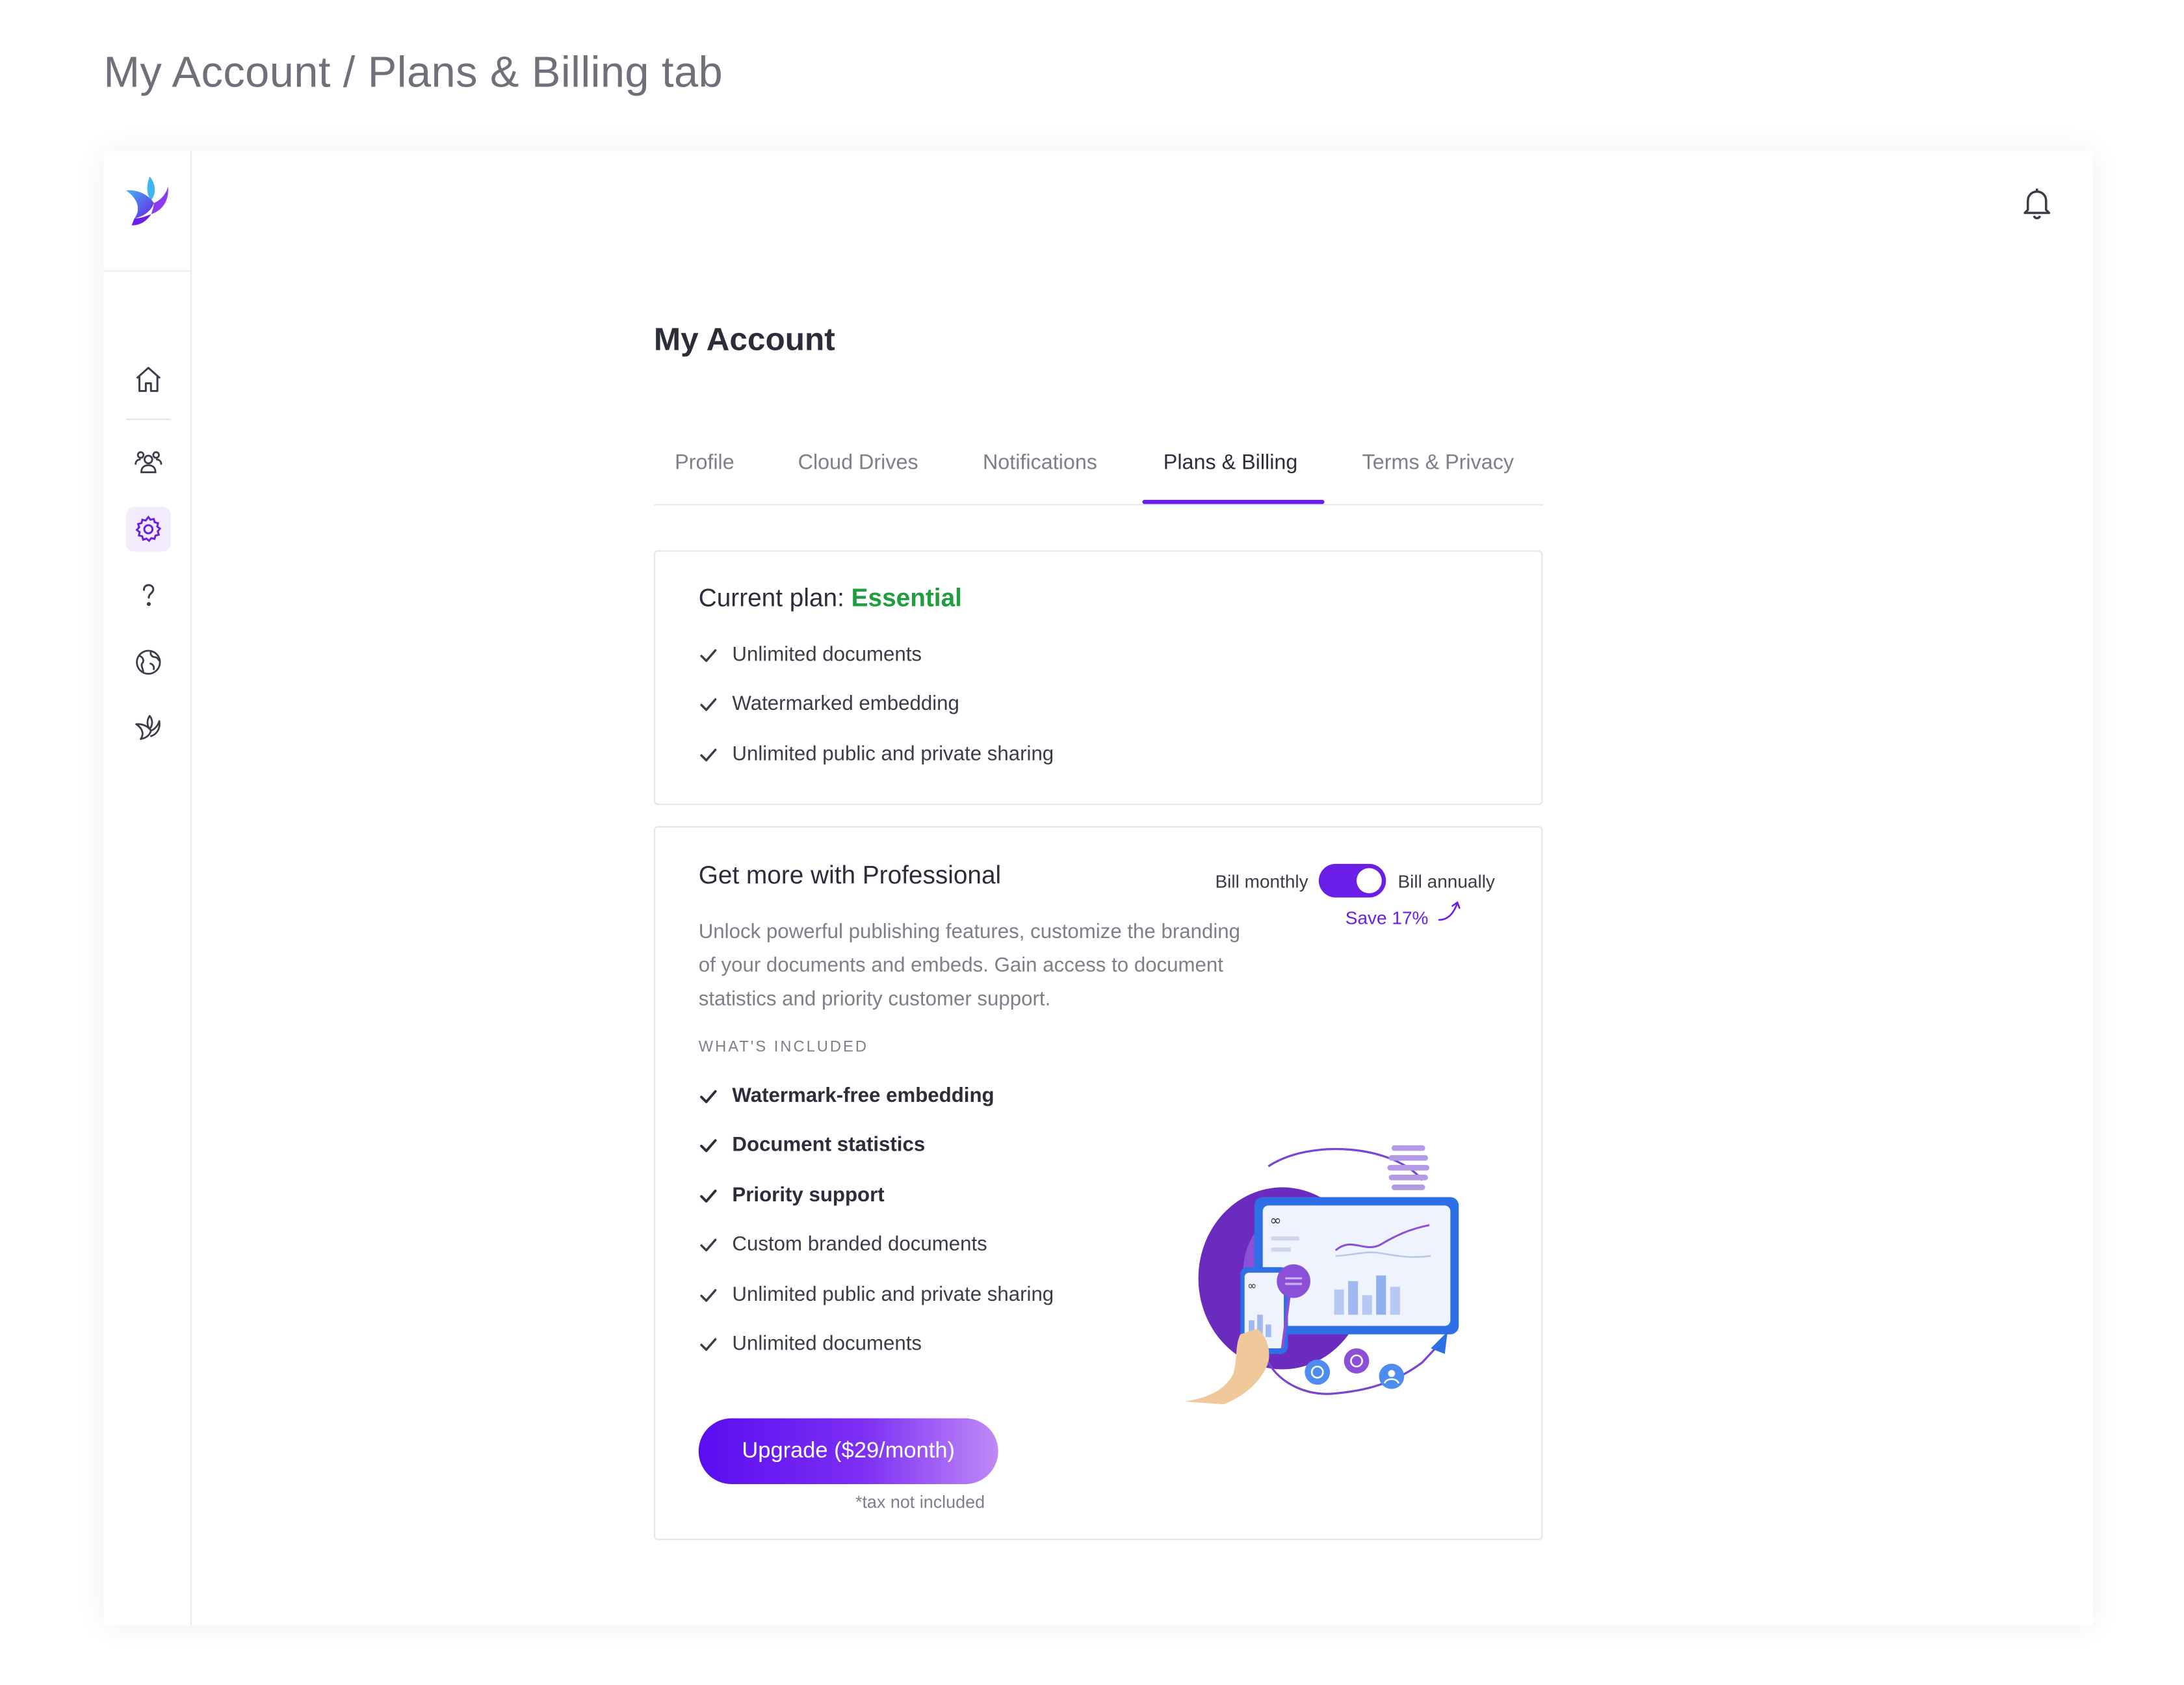  I want to click on tab-terms-privacy: Terms & Privacy, so click(1438, 463).